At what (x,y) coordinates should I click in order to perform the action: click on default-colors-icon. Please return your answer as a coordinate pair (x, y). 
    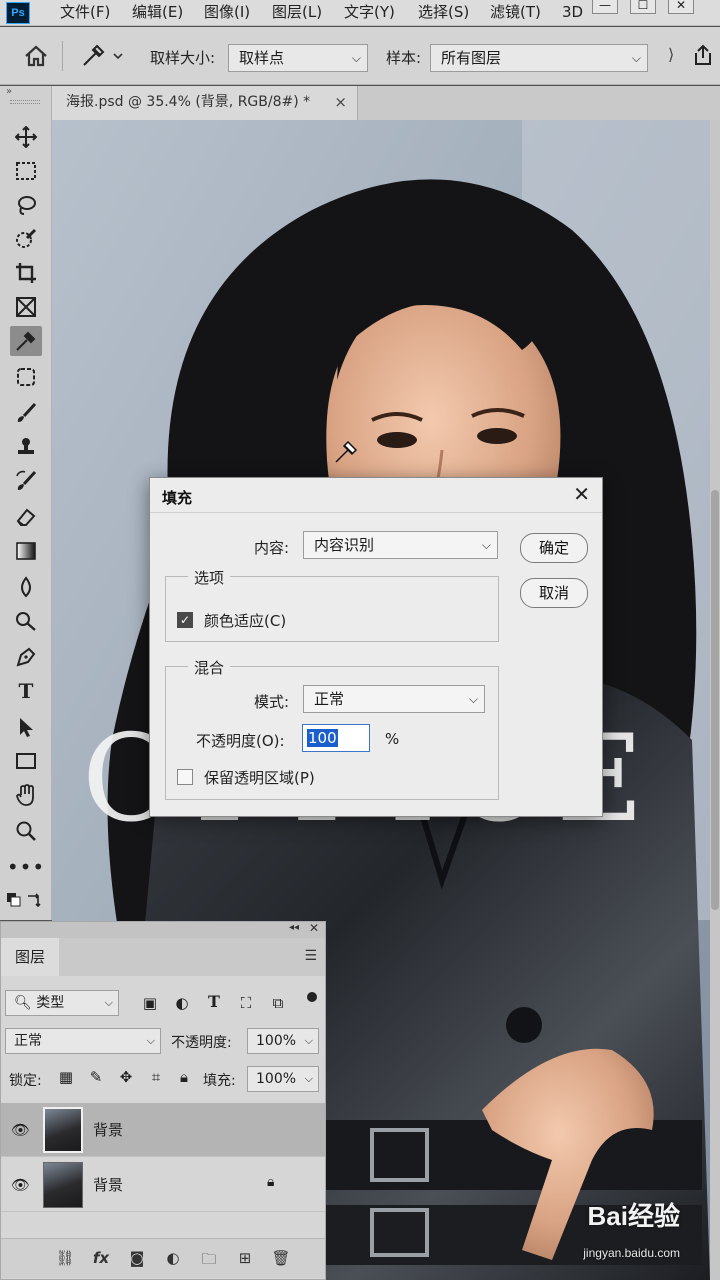
    Looking at the image, I should click on (25, 907).